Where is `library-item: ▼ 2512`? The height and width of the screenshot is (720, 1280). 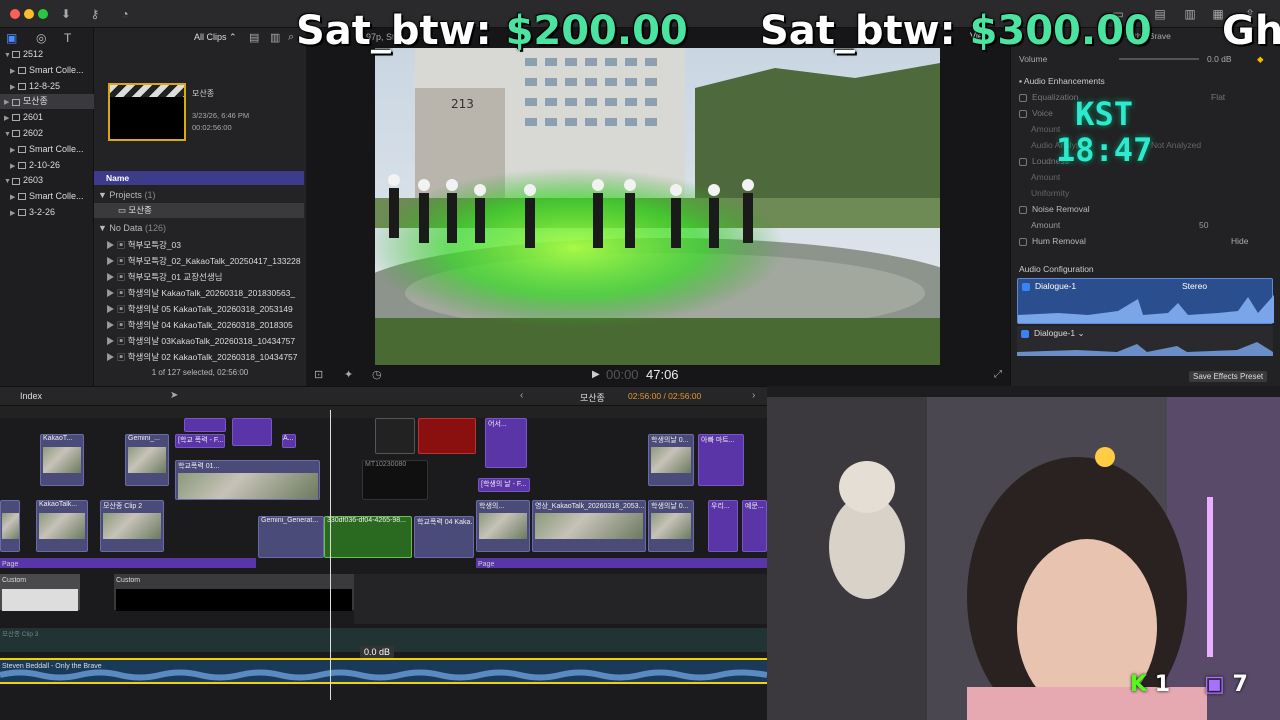 library-item: ▼ 2512 is located at coordinates (47, 54).